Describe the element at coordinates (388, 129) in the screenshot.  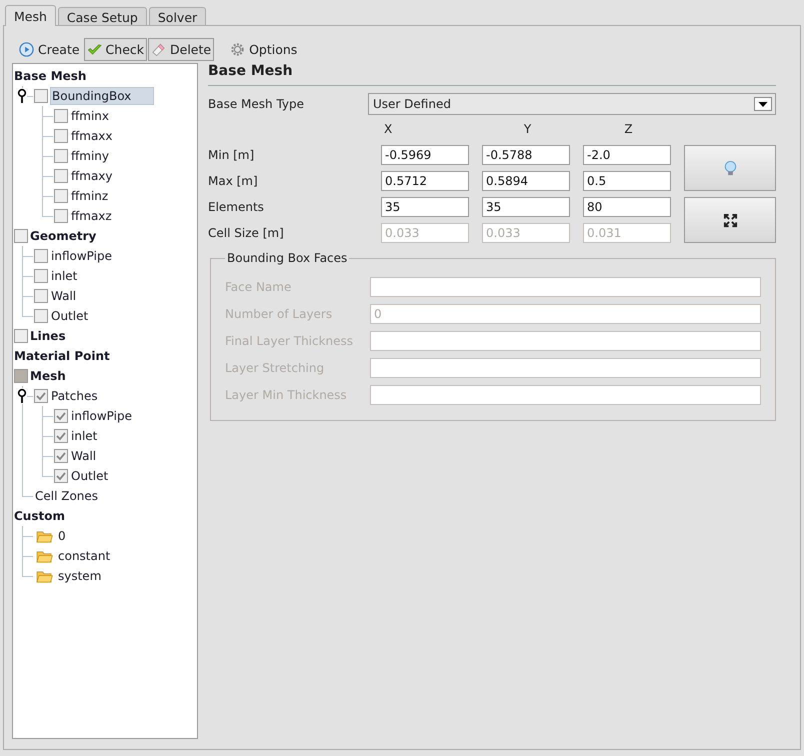
I see `axis-label: X` at that location.